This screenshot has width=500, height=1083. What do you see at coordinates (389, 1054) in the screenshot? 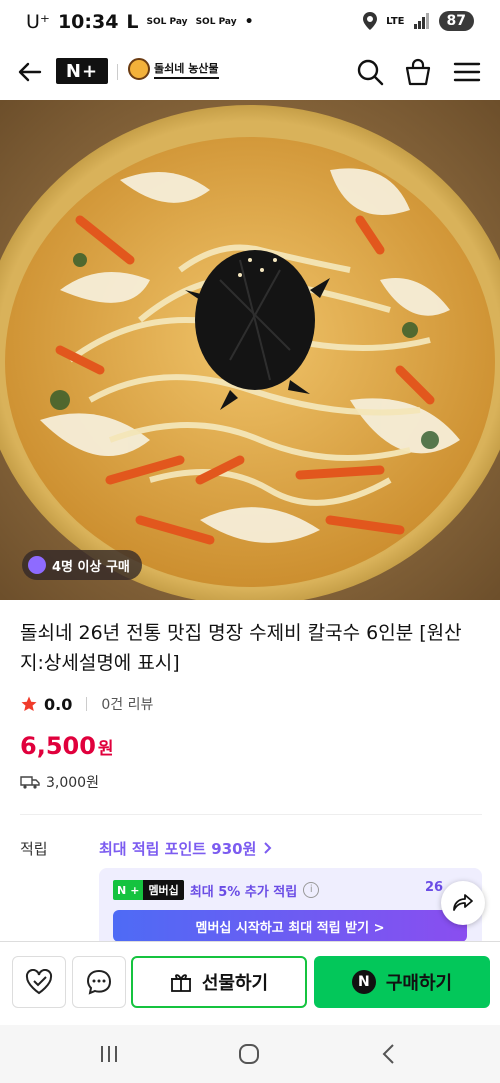
I see `back-nav-icon` at bounding box center [389, 1054].